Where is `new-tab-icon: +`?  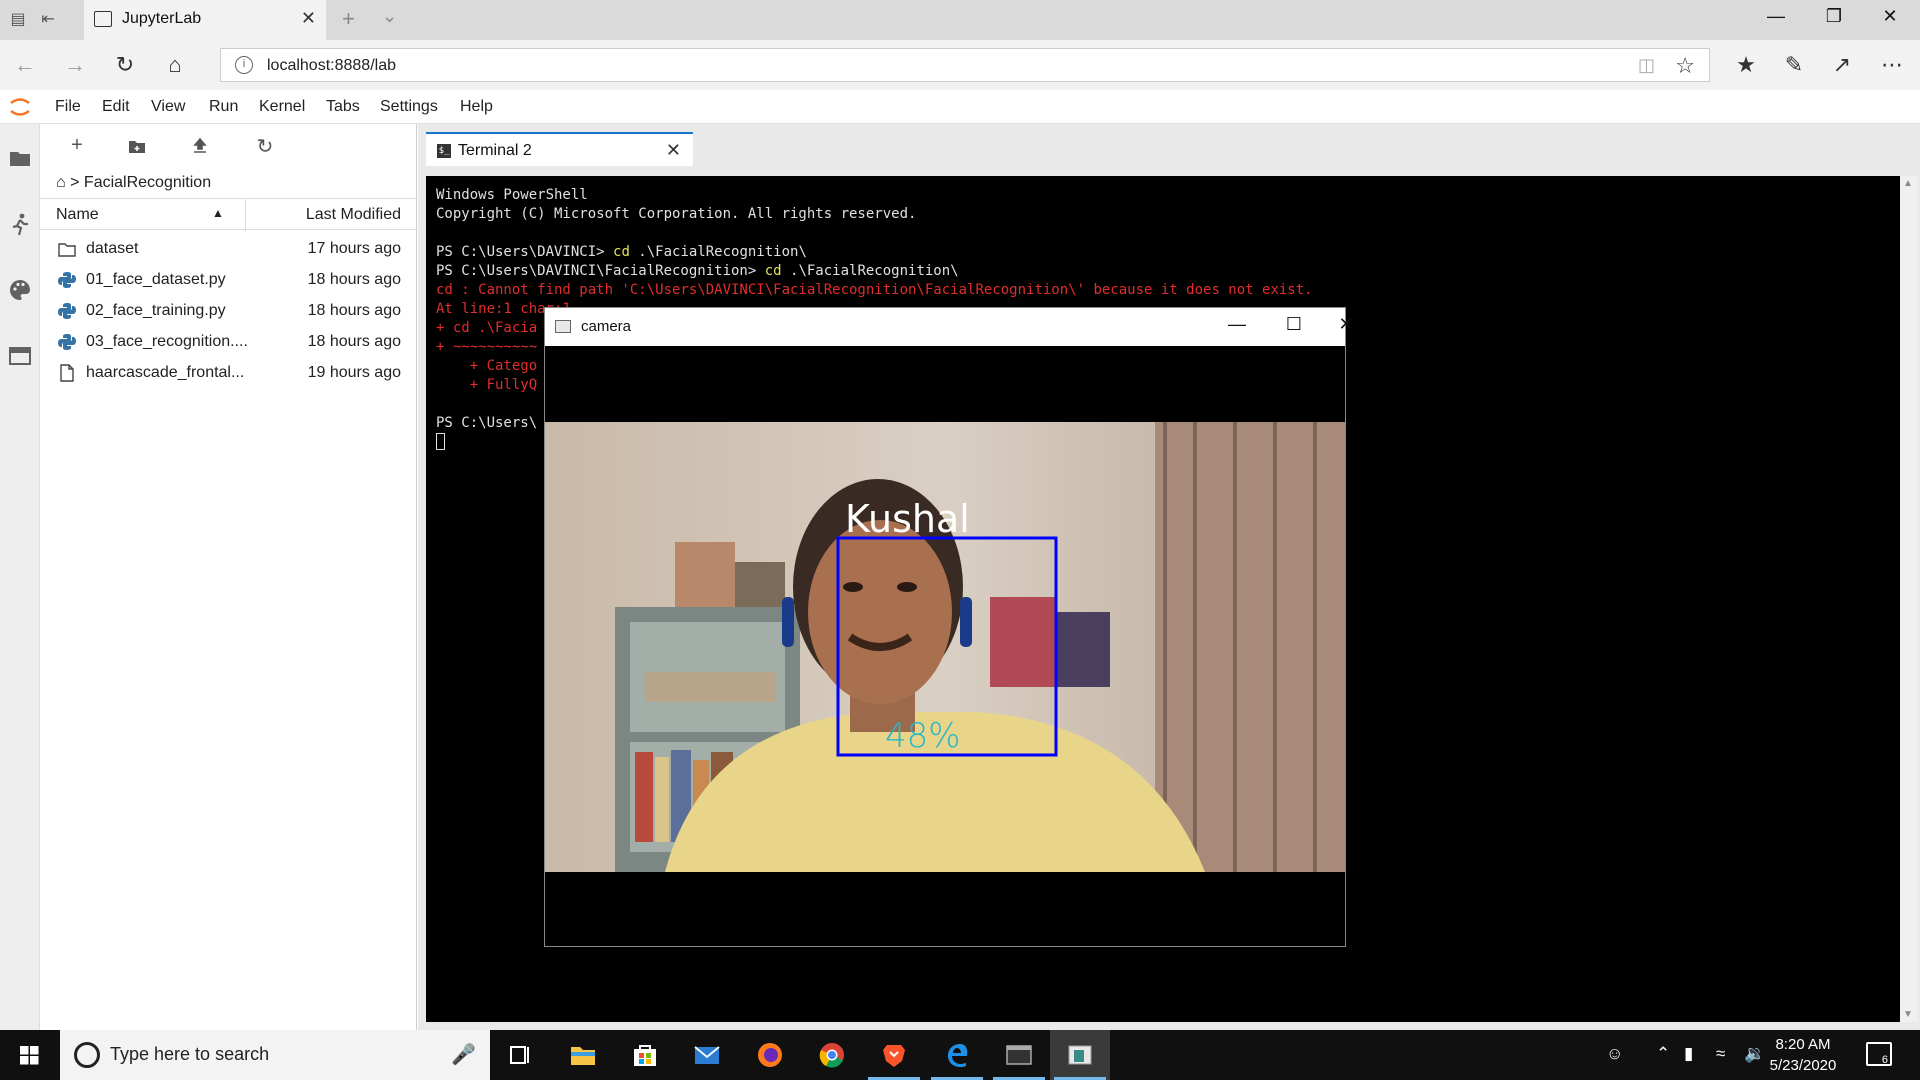
new-tab-icon: + is located at coordinates (348, 19).